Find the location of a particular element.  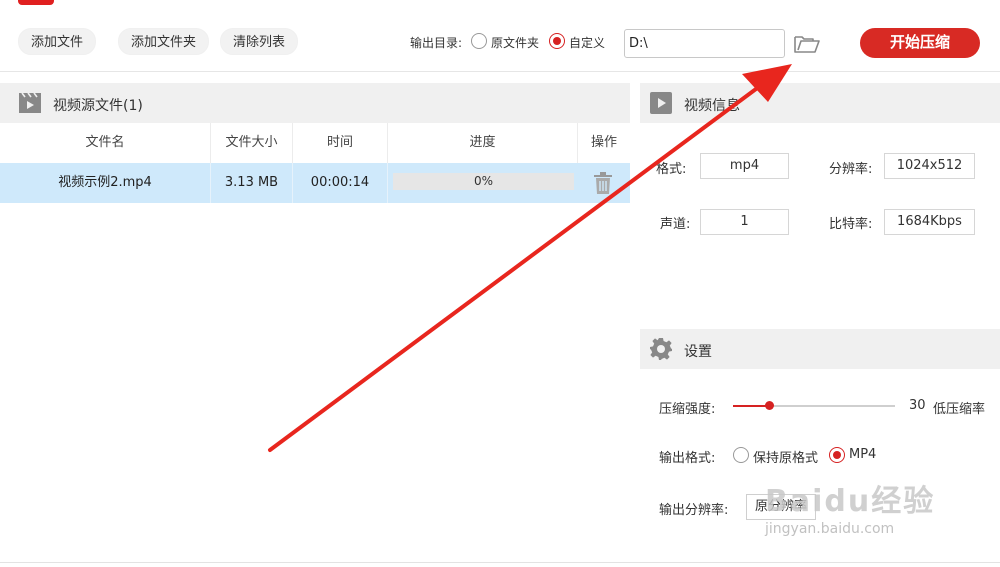

add-file-button: 添加文件 is located at coordinates (57, 41).